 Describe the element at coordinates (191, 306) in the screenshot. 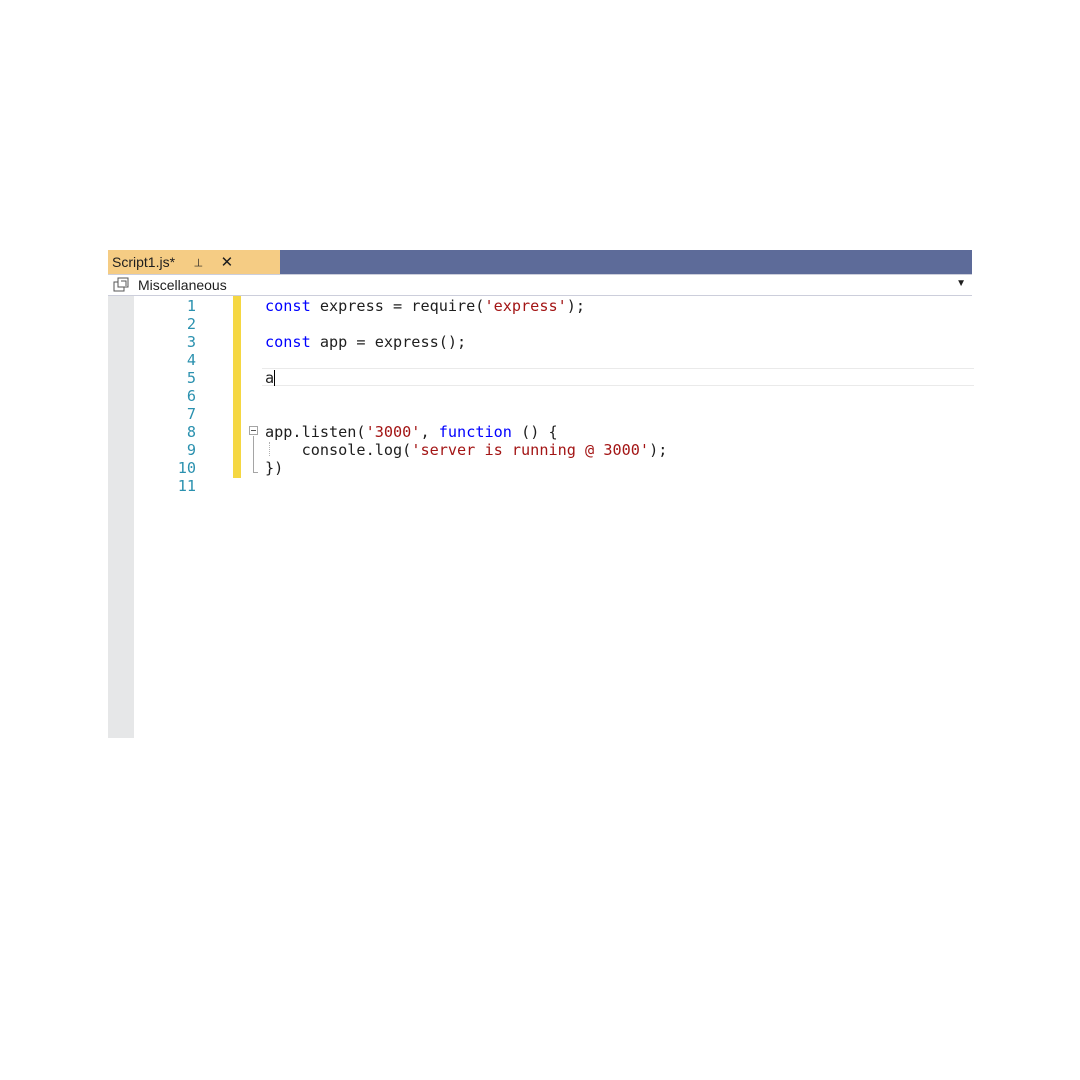

I see `line-number: 1` at that location.